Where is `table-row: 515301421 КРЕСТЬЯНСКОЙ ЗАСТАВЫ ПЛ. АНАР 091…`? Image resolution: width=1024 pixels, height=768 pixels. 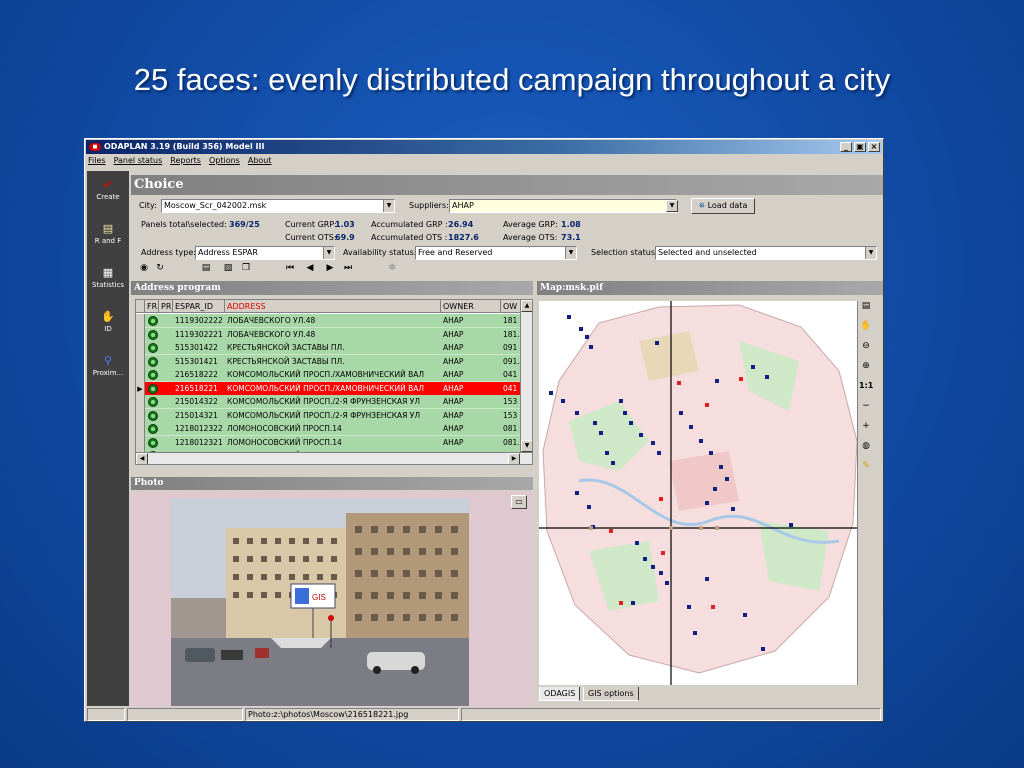
table-row: 515301421 КРЕСТЬЯНСКОЙ ЗАСТАВЫ ПЛ. АНАР 091… is located at coordinates (328, 361).